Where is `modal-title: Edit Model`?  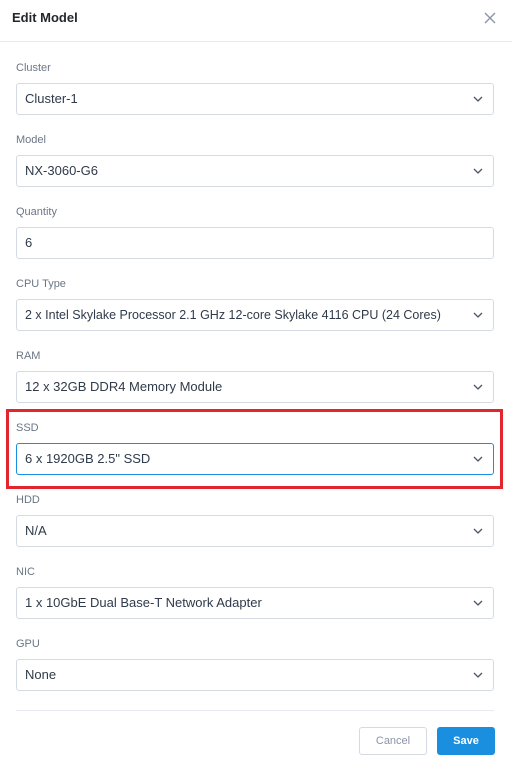 modal-title: Edit Model is located at coordinates (45, 17).